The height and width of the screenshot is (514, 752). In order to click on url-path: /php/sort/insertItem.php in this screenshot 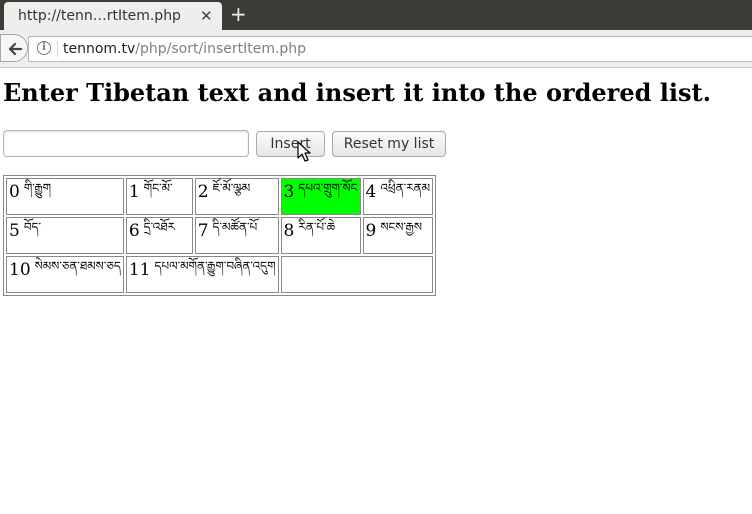, I will do `click(221, 49)`.